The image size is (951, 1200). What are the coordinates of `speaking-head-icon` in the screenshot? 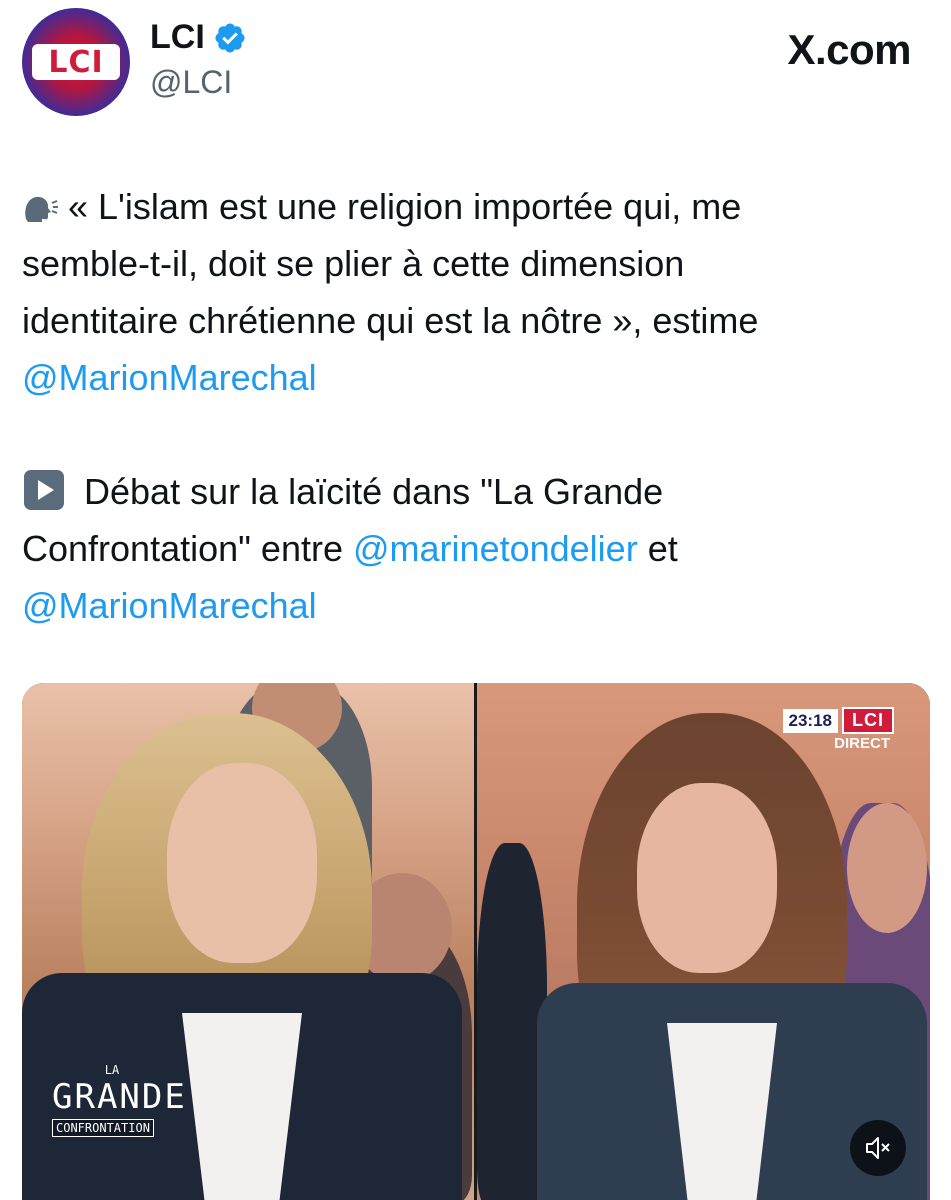 It's located at (41, 209).